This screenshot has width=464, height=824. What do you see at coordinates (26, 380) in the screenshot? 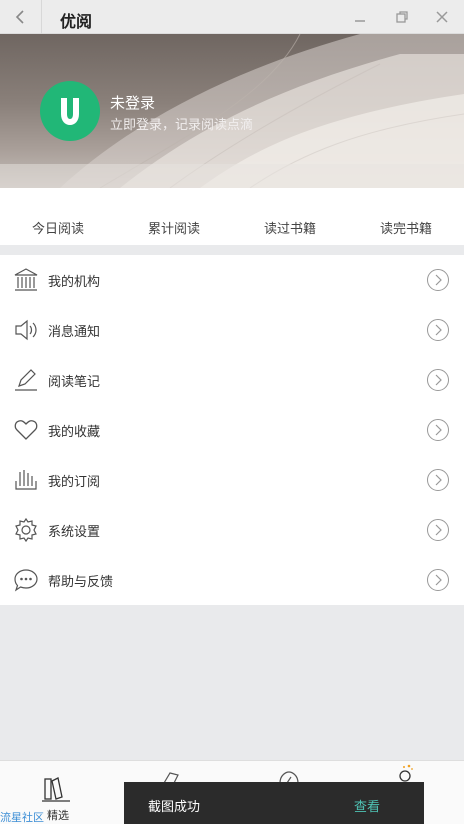
I see `pen-icon` at bounding box center [26, 380].